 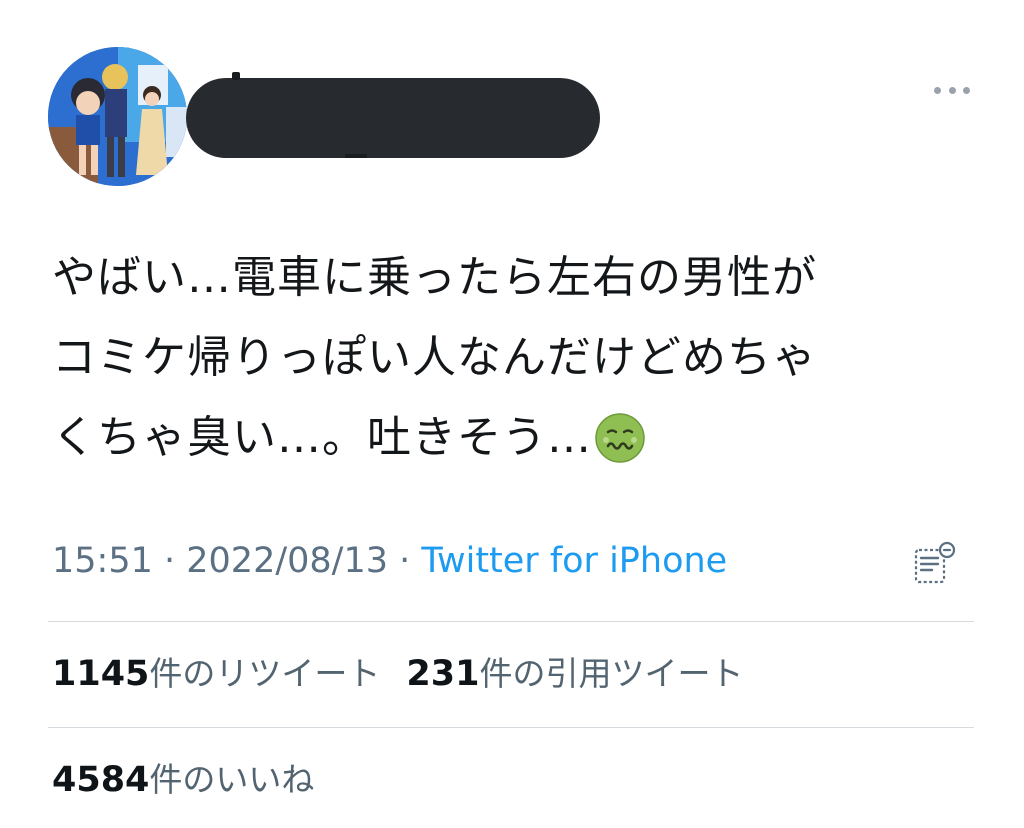 What do you see at coordinates (434, 357) in the screenshot?
I see `tweet-text-line: コミケ帰りっぽい人なんだけどめちゃ` at bounding box center [434, 357].